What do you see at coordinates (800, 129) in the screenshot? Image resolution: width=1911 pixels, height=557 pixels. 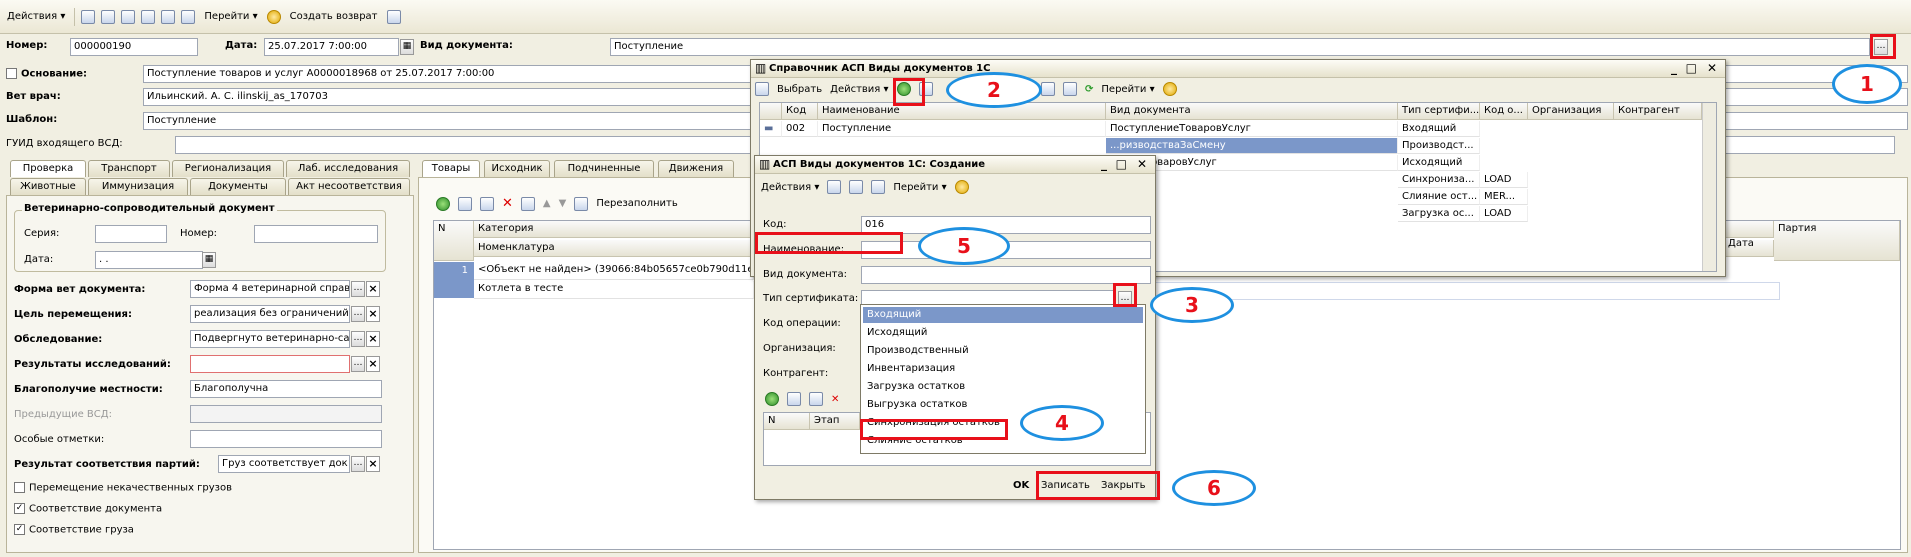 I see `ref-row-code: 002` at bounding box center [800, 129].